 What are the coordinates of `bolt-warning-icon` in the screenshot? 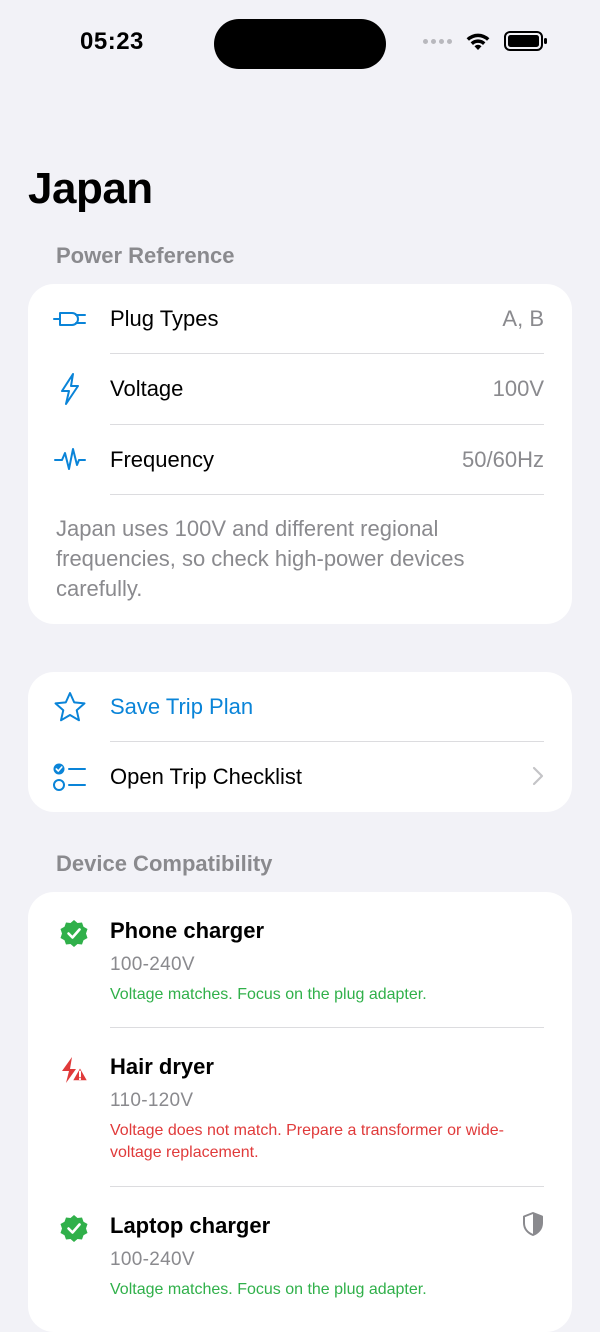 It's located at (74, 1070).